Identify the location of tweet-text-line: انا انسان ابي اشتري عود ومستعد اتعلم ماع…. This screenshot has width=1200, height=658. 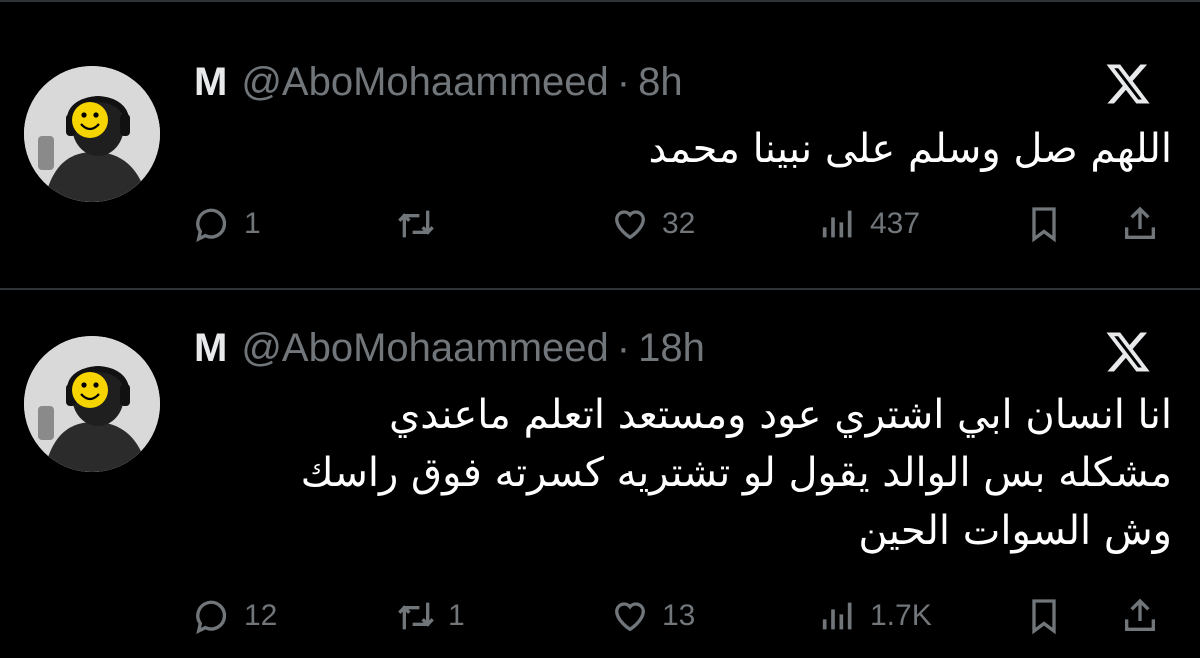
(780, 415).